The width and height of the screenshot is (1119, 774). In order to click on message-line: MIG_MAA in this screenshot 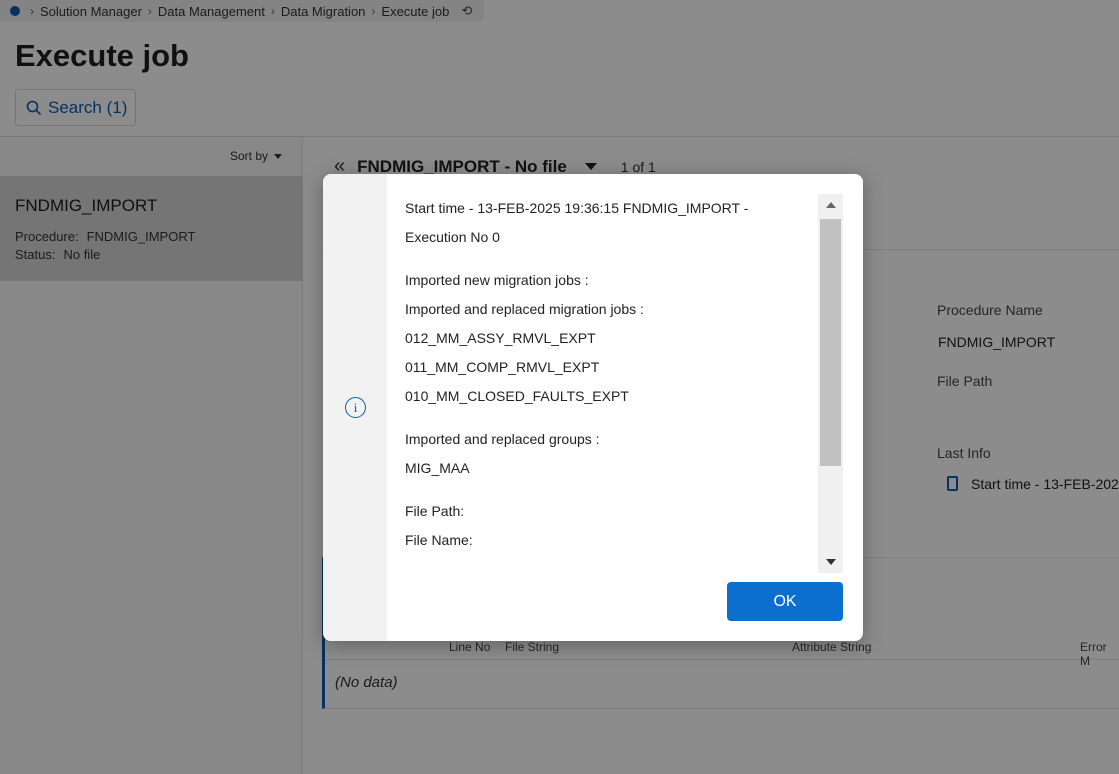, I will do `click(437, 468)`.